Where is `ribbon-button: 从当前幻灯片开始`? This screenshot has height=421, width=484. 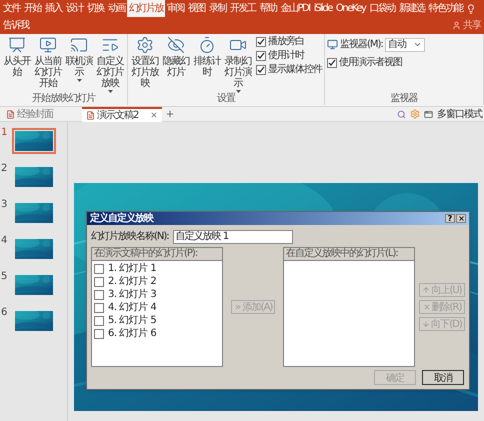 ribbon-button: 从当前幻灯片开始 is located at coordinates (48, 61).